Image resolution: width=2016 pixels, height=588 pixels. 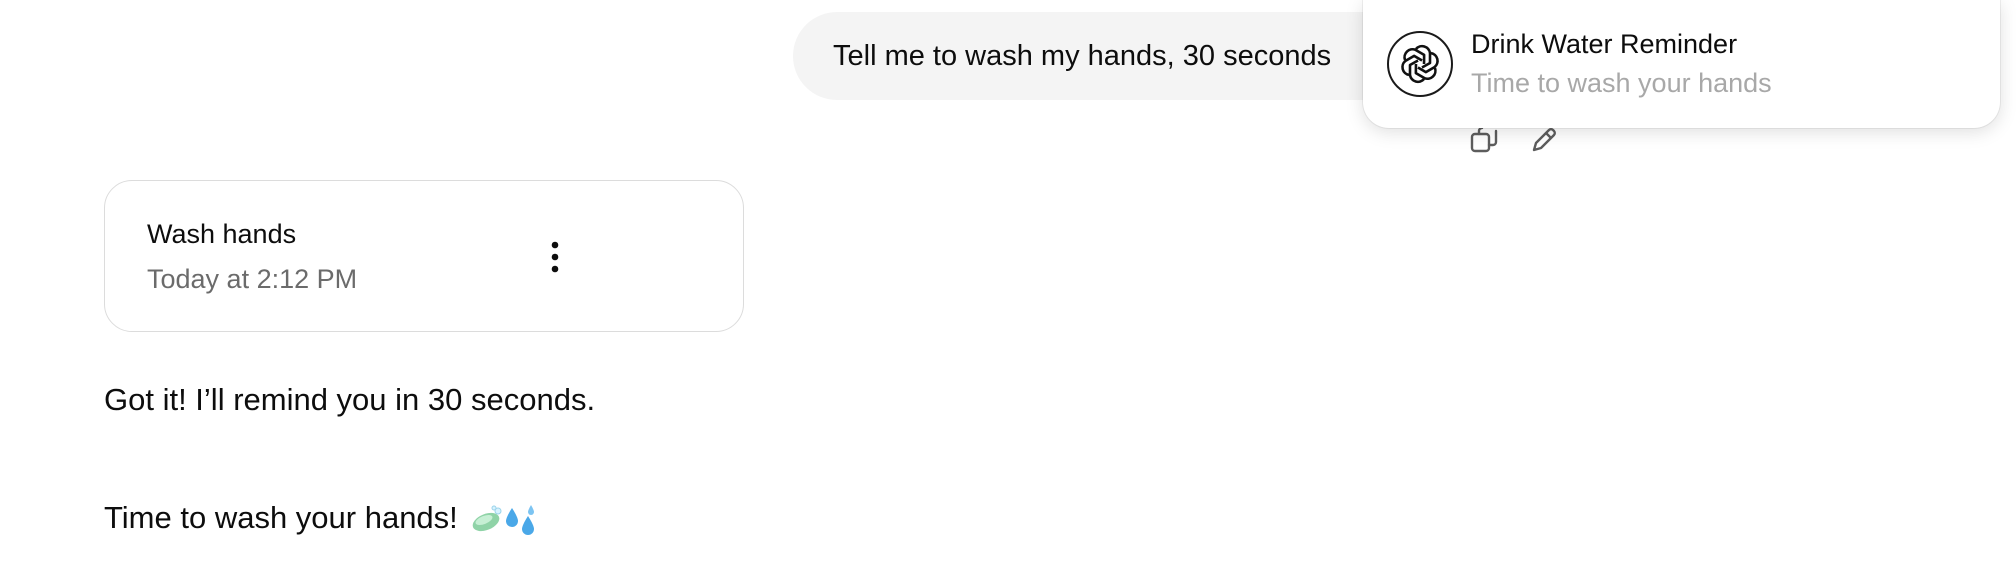 What do you see at coordinates (1420, 64) in the screenshot?
I see `openai-logo-icon` at bounding box center [1420, 64].